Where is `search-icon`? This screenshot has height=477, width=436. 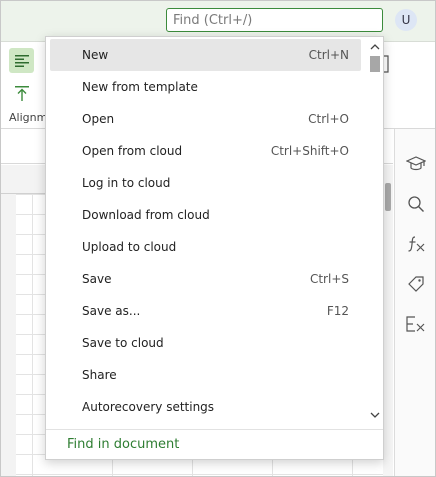 search-icon is located at coordinates (416, 204).